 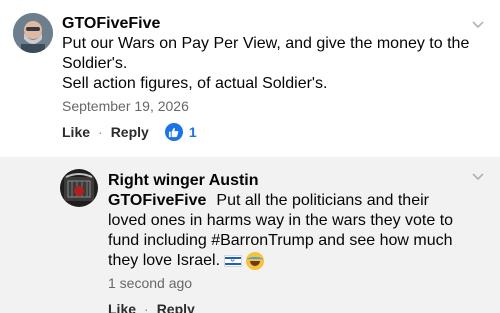 What do you see at coordinates (193, 132) in the screenshot?
I see `reaction-count: 1` at bounding box center [193, 132].